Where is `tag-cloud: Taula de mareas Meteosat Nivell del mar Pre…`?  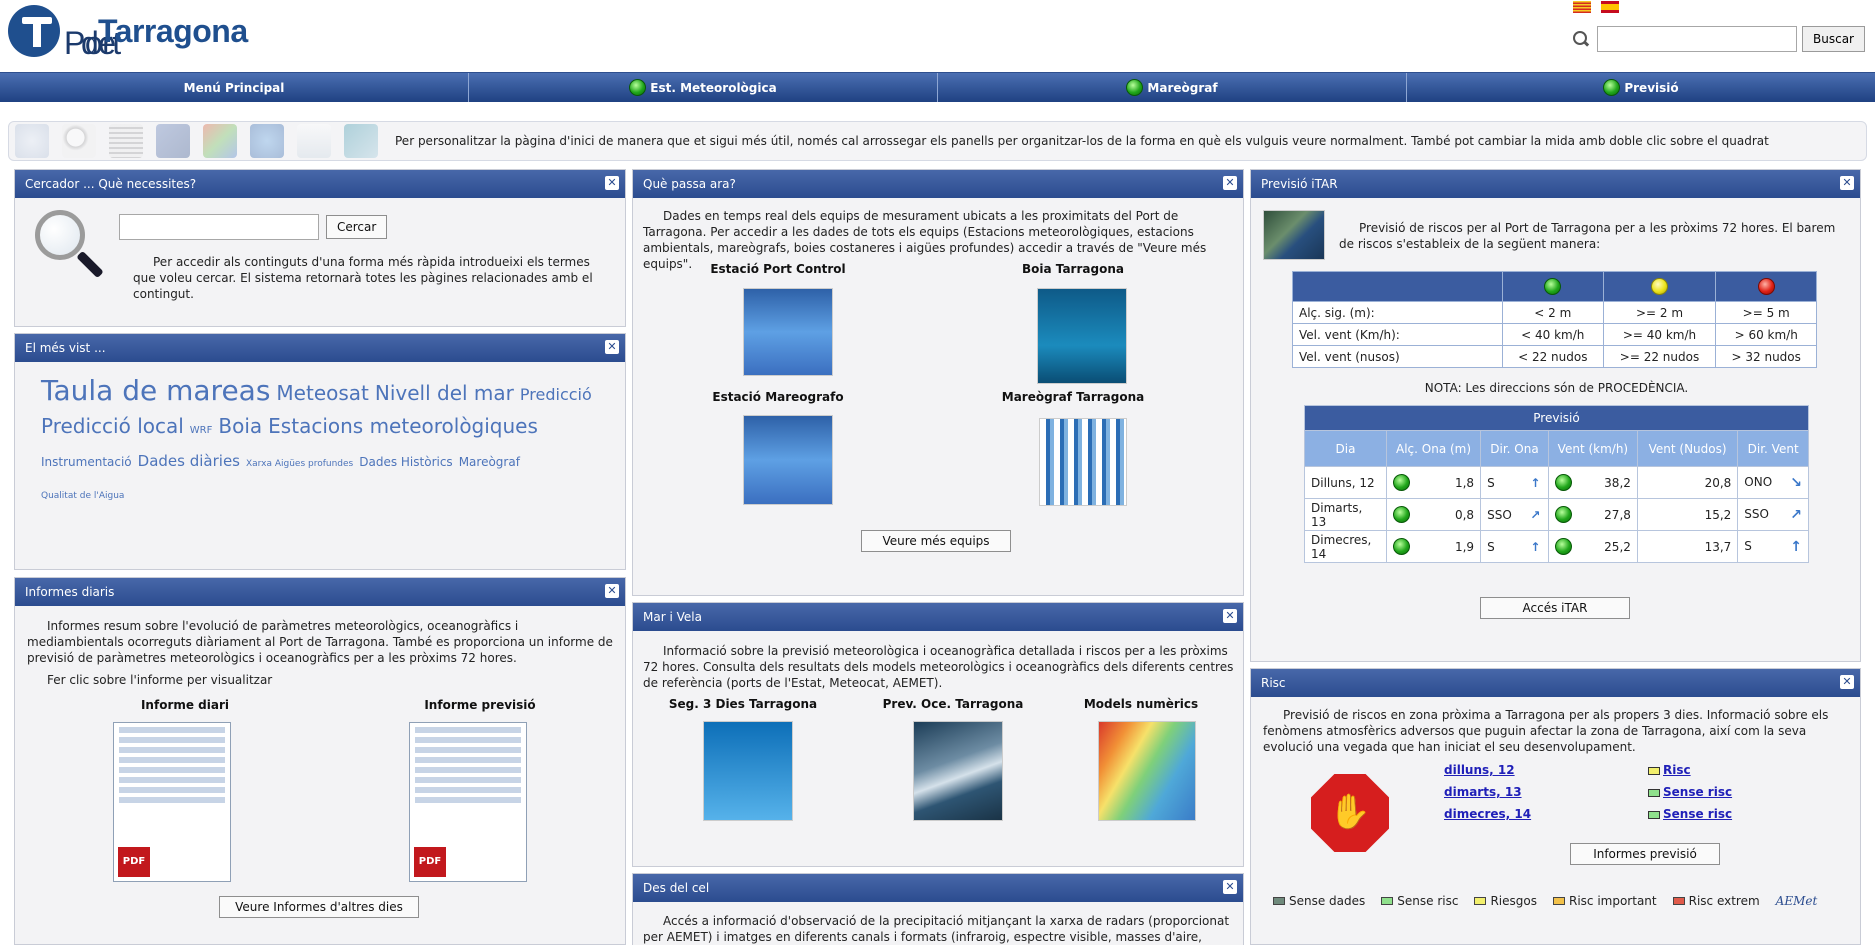 tag-cloud: Taula de mareas Meteosat Nivell del mar Pre… is located at coordinates (320, 443).